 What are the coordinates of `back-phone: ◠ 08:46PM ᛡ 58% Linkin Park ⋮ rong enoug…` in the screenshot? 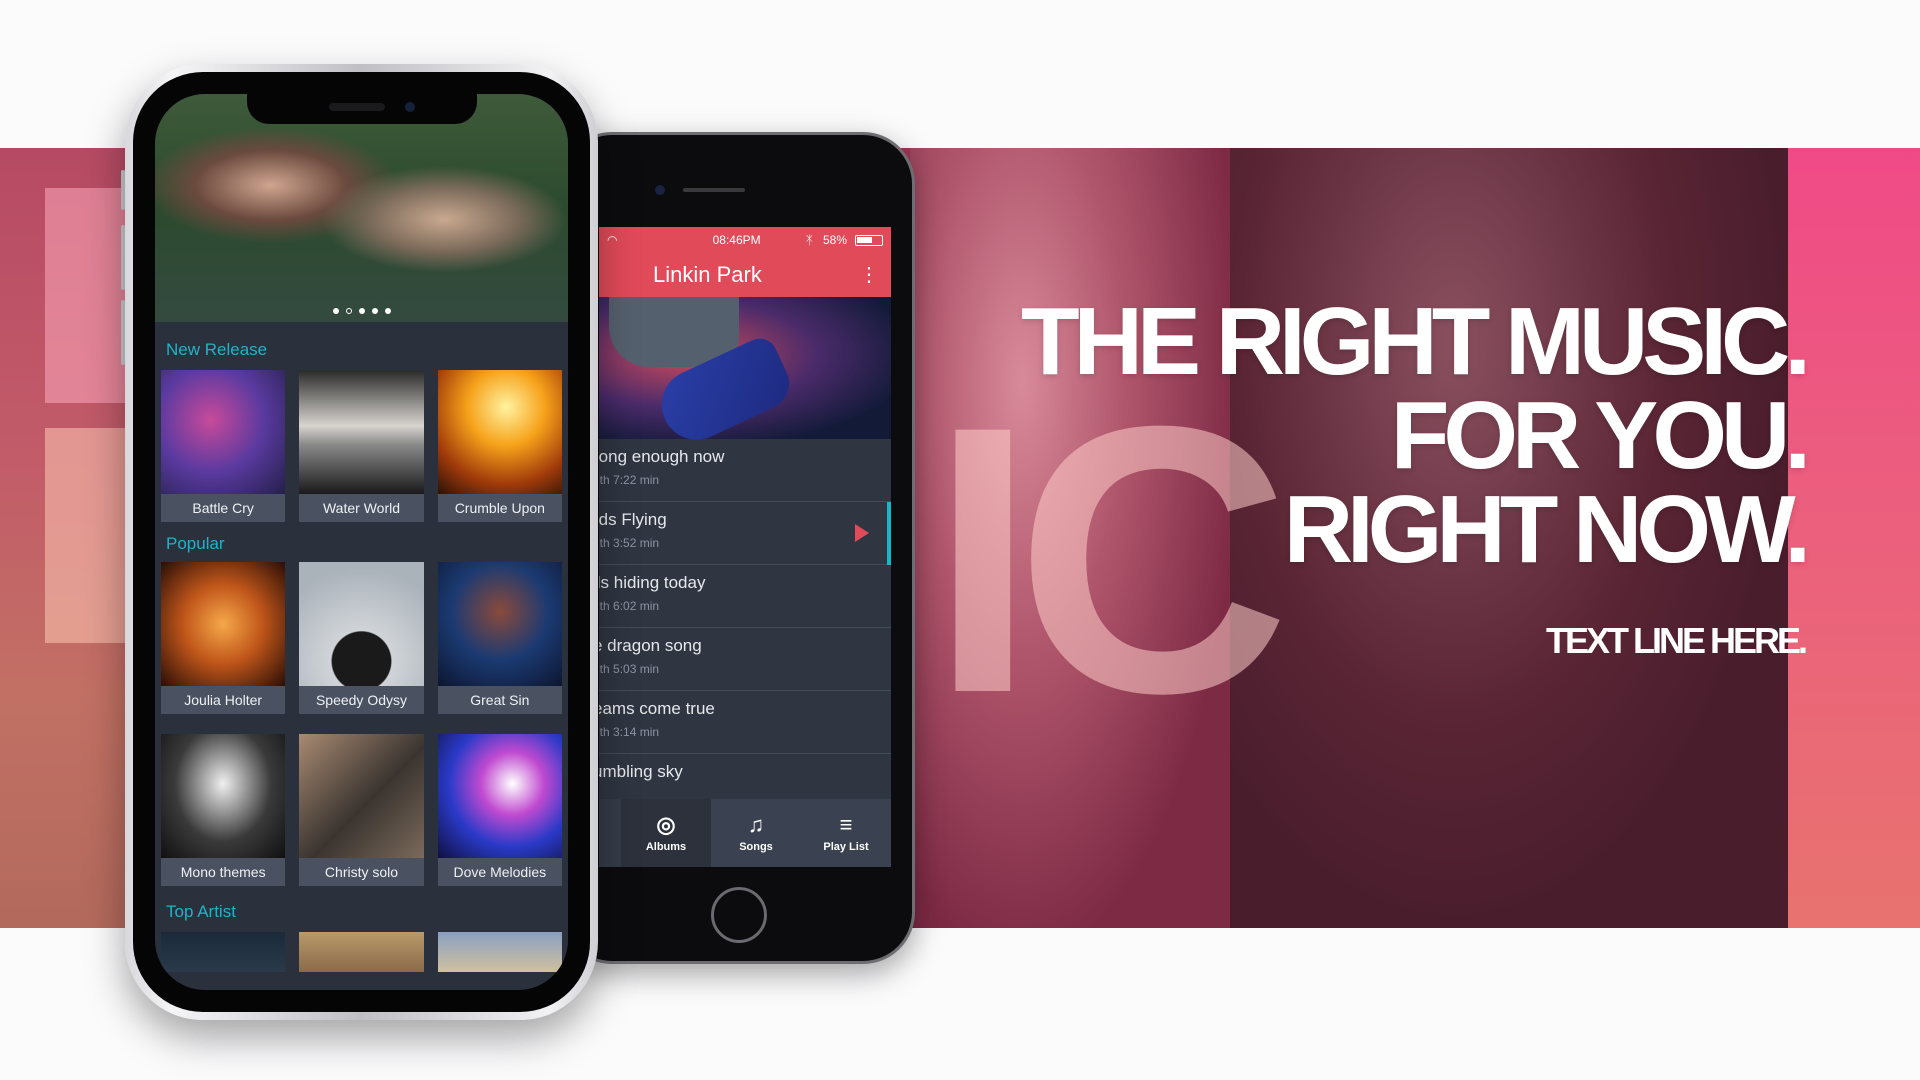 It's located at (737, 548).